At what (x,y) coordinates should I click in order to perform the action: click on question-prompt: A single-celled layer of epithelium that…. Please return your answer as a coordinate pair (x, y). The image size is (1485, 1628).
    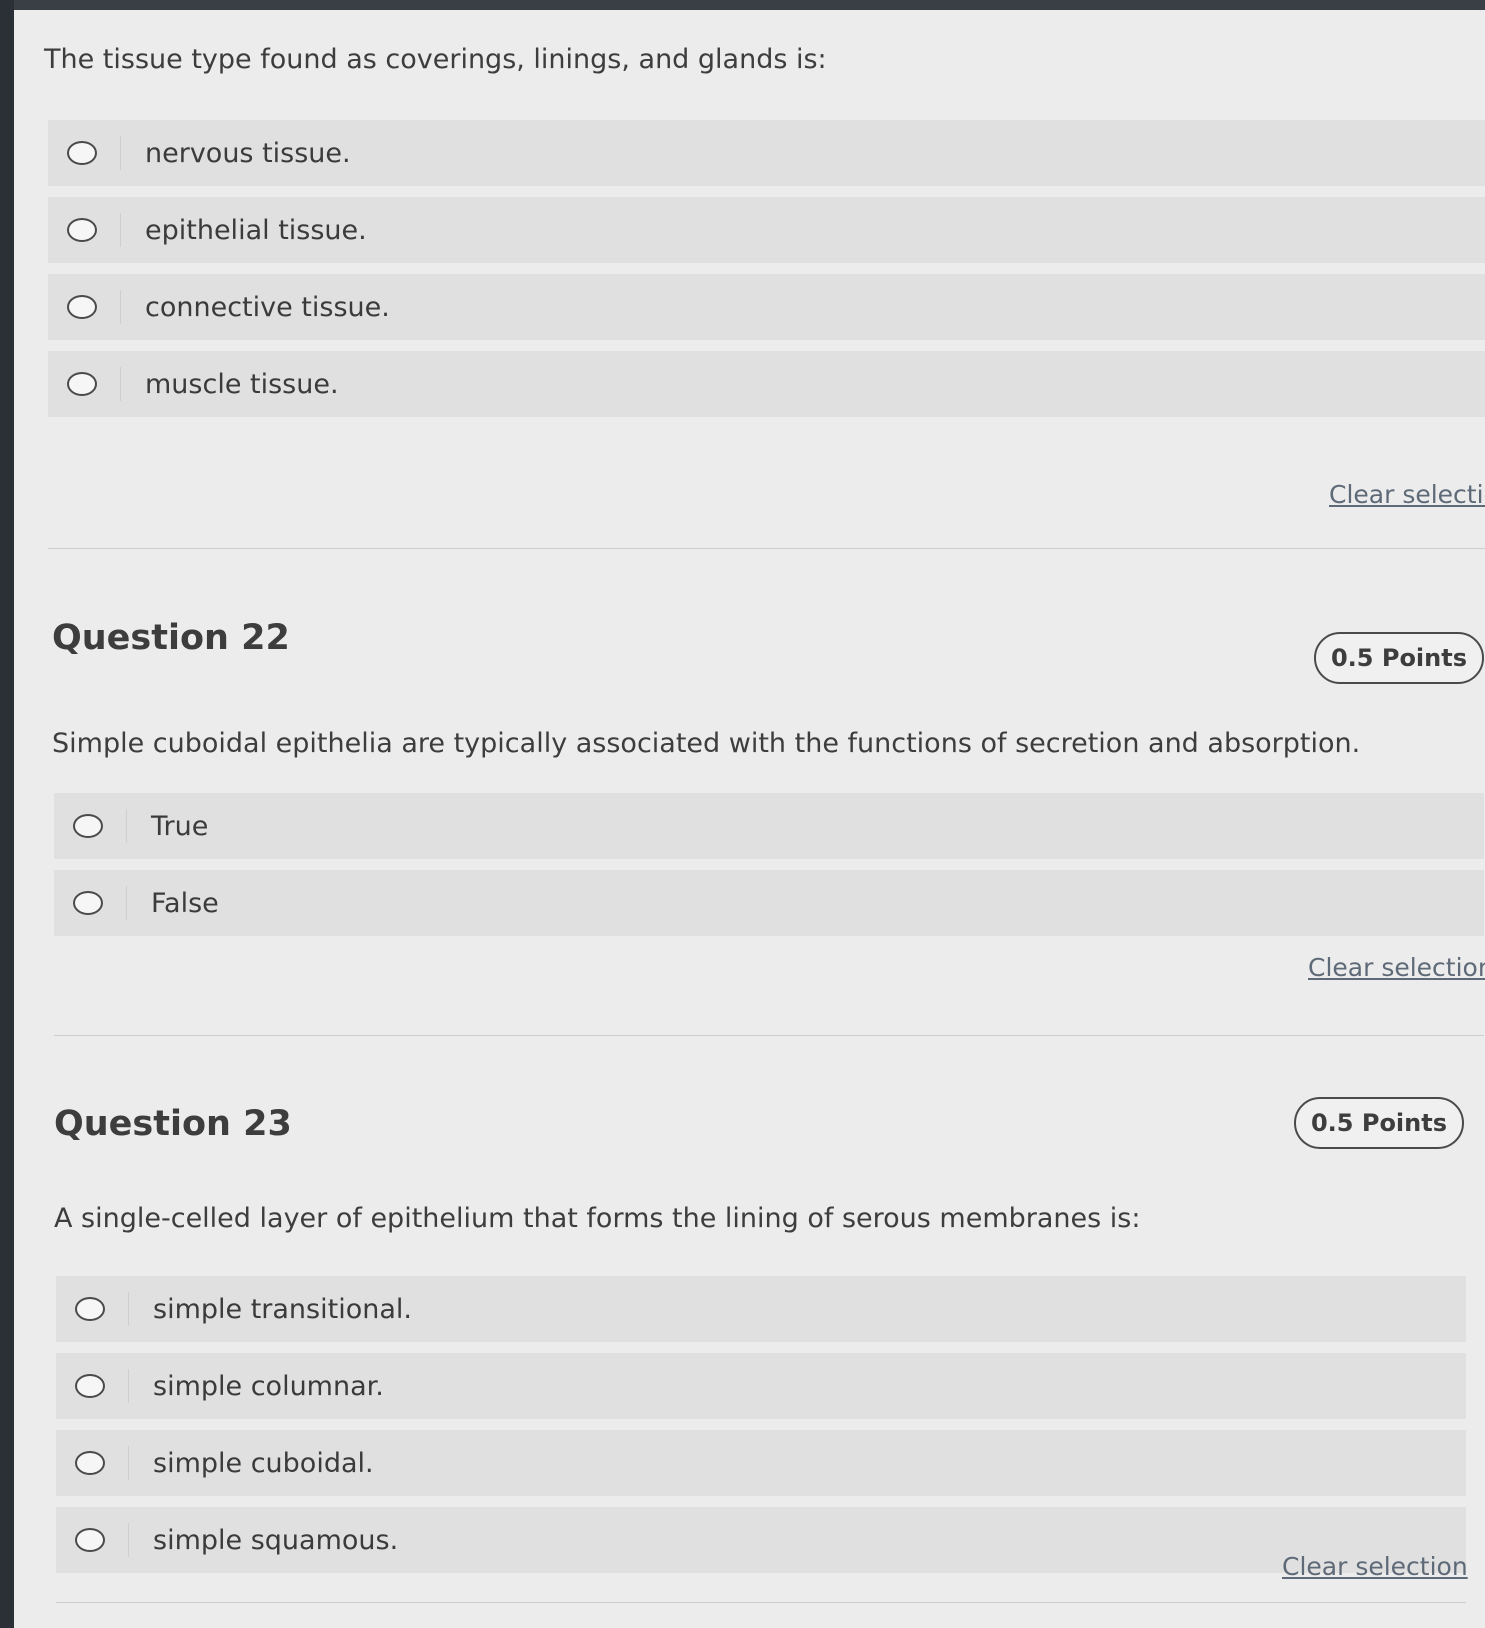
    Looking at the image, I should click on (597, 1218).